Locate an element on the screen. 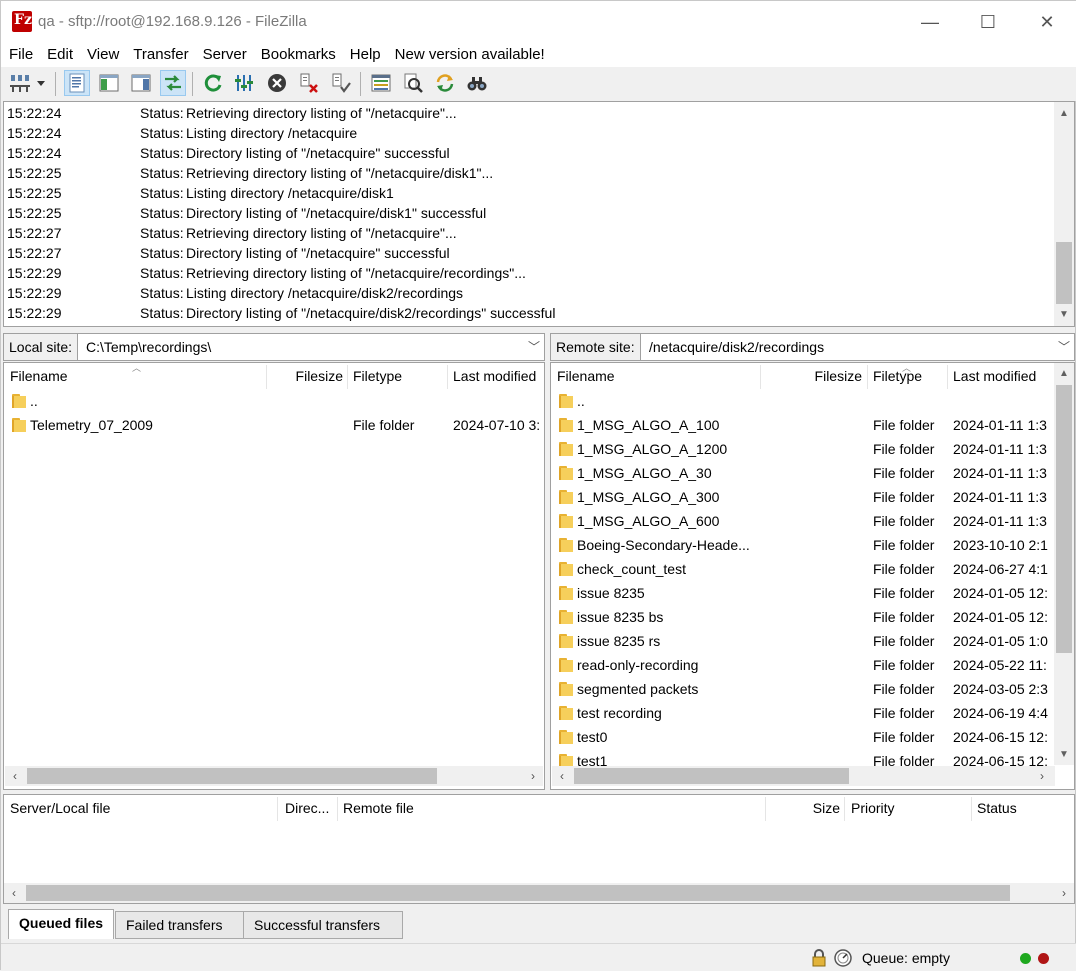 This screenshot has width=1076, height=971. toggle-local-tree-icon is located at coordinates (109, 83).